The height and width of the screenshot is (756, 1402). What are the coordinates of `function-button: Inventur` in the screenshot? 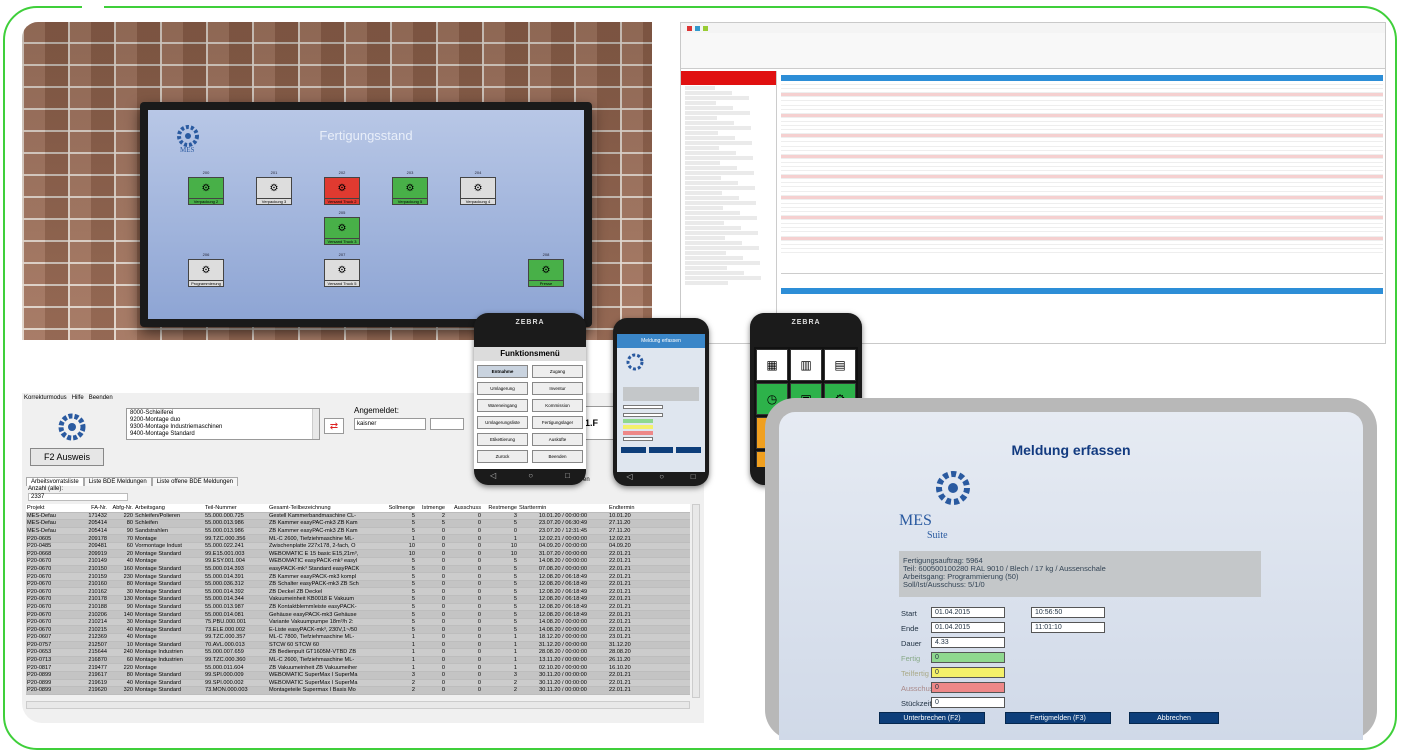 It's located at (557, 388).